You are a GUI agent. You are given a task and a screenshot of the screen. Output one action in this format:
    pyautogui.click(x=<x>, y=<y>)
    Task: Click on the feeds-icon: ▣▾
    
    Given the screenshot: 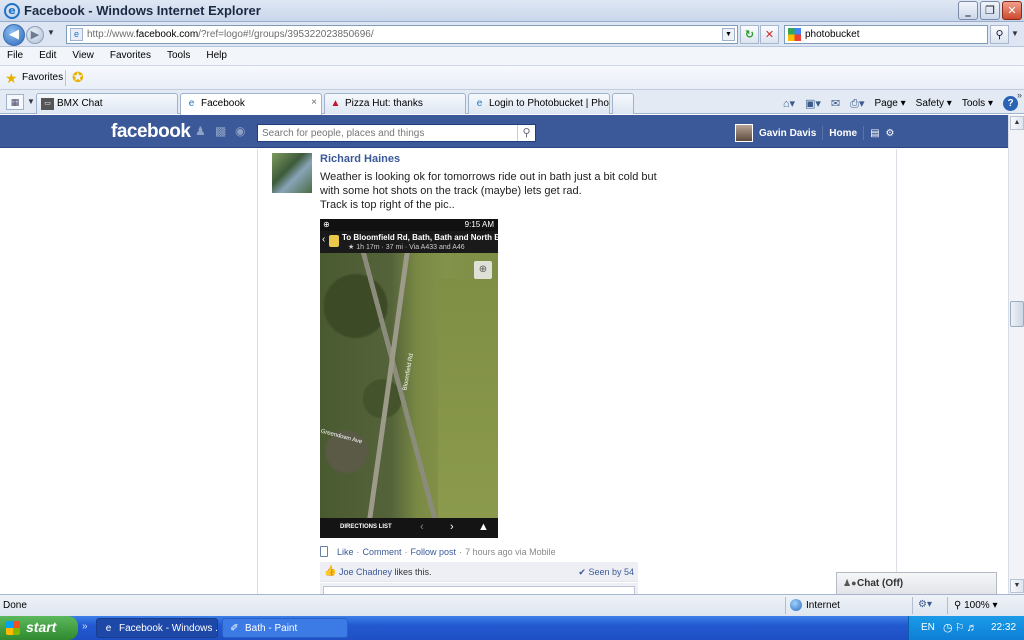 What is the action you would take?
    pyautogui.click(x=813, y=103)
    